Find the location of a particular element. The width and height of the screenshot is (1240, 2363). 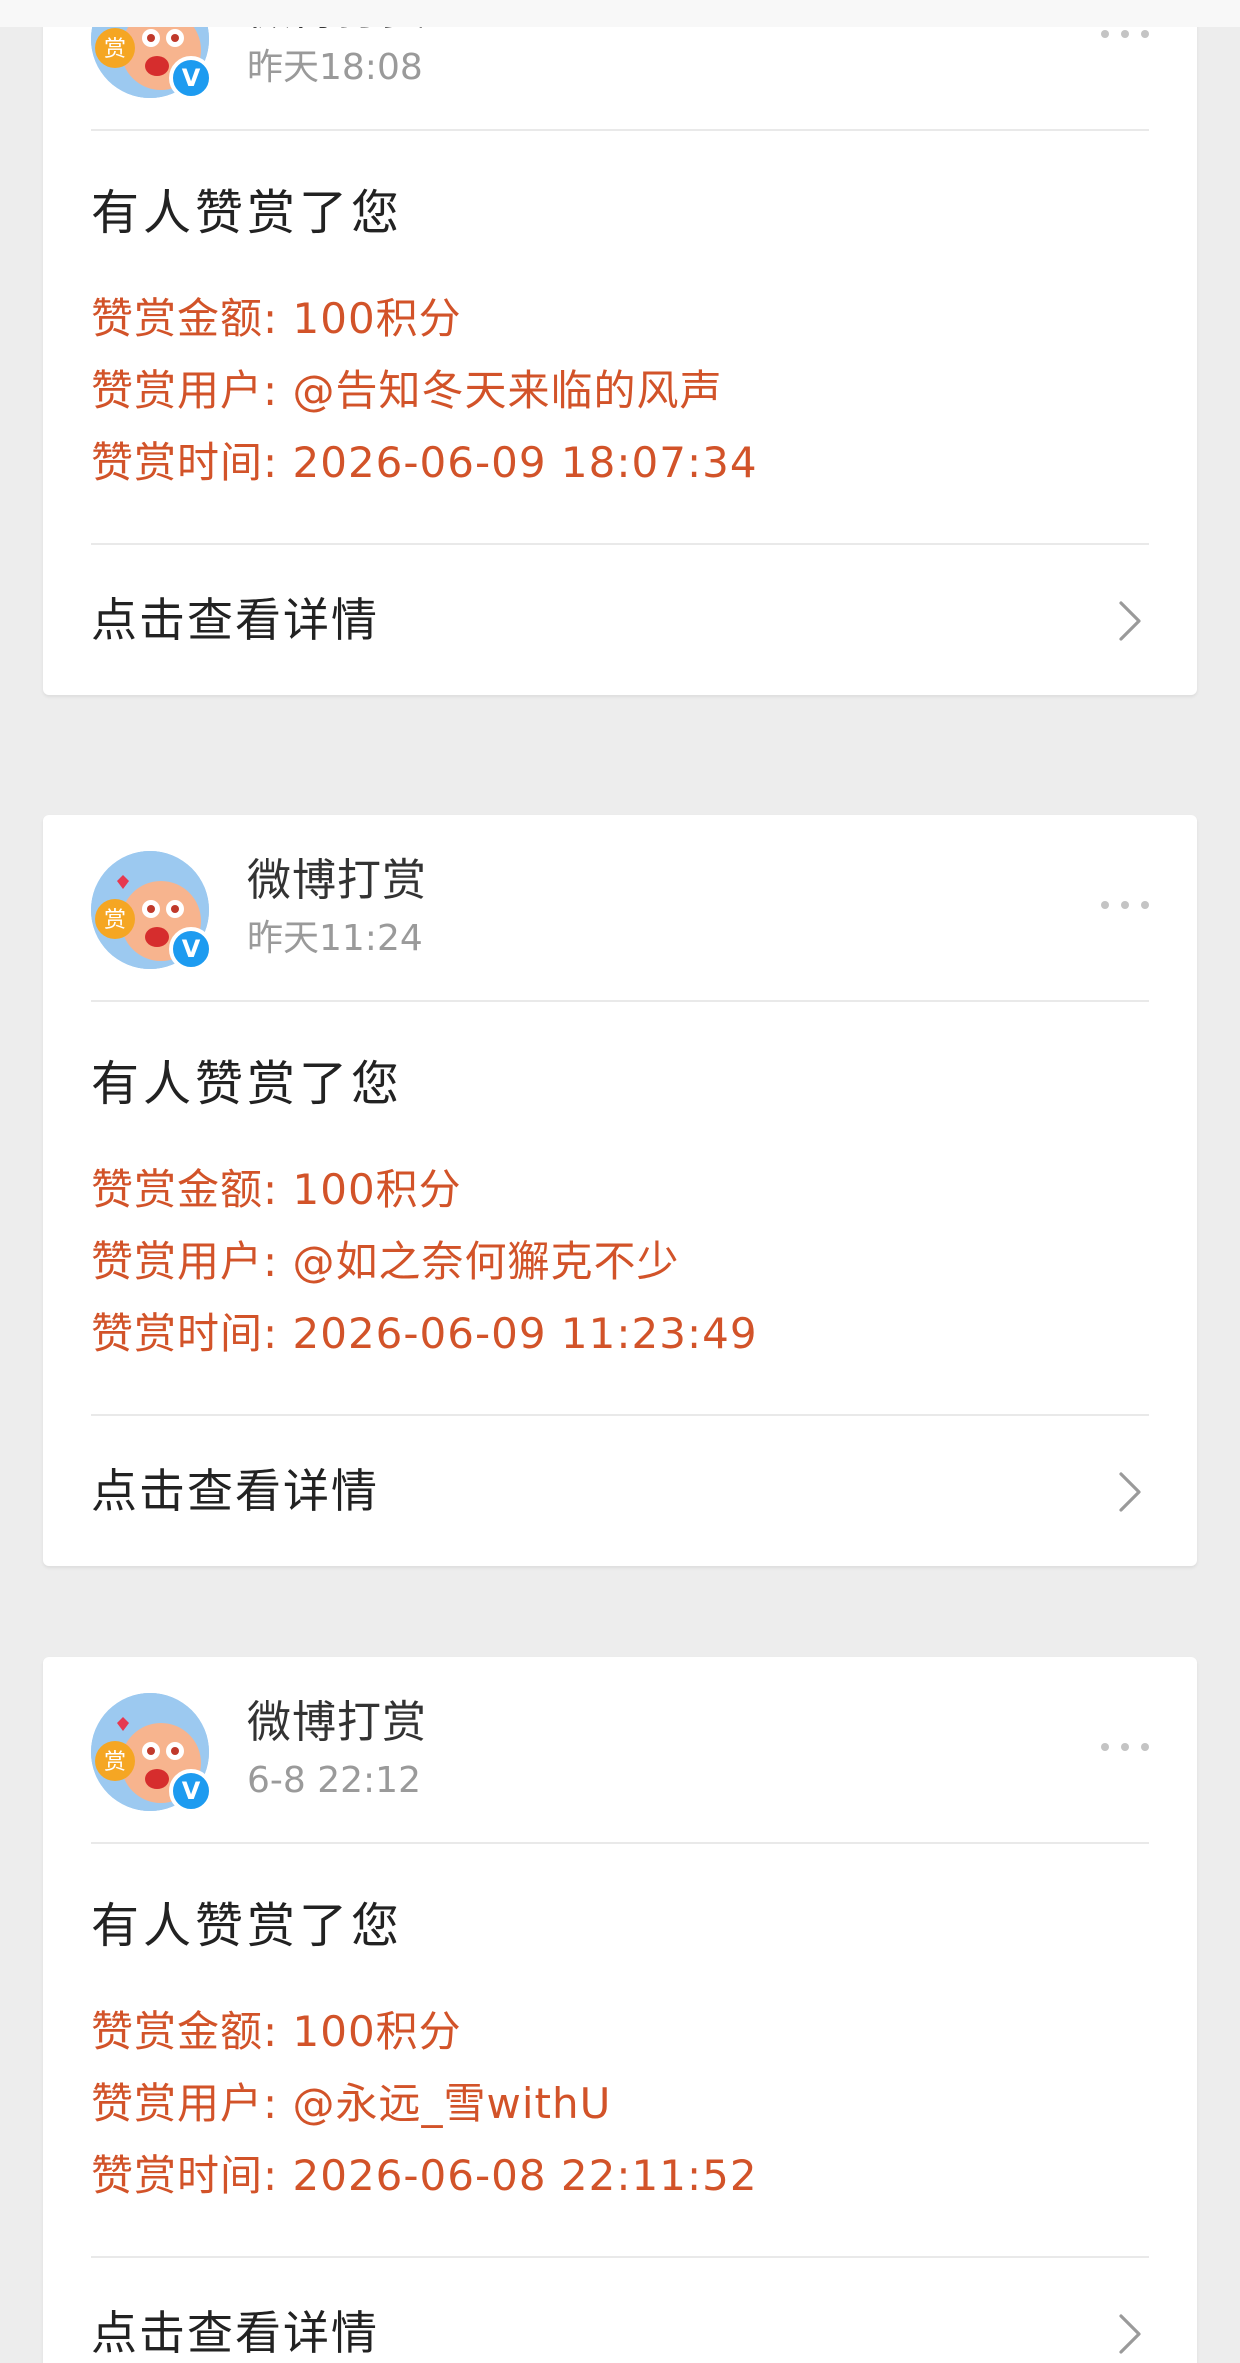

reward-user: 赞赏用户: @告知冬天来临的风声 is located at coordinates (620, 391).